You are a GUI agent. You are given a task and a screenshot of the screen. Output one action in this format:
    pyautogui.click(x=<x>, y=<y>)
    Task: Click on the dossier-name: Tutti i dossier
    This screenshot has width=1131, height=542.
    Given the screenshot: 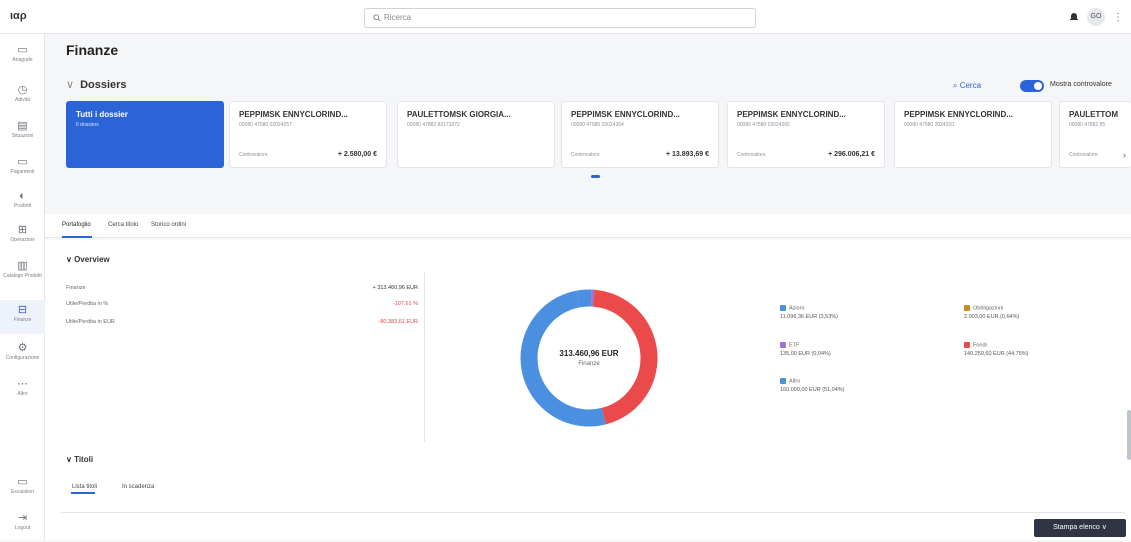 What is the action you would take?
    pyautogui.click(x=145, y=114)
    